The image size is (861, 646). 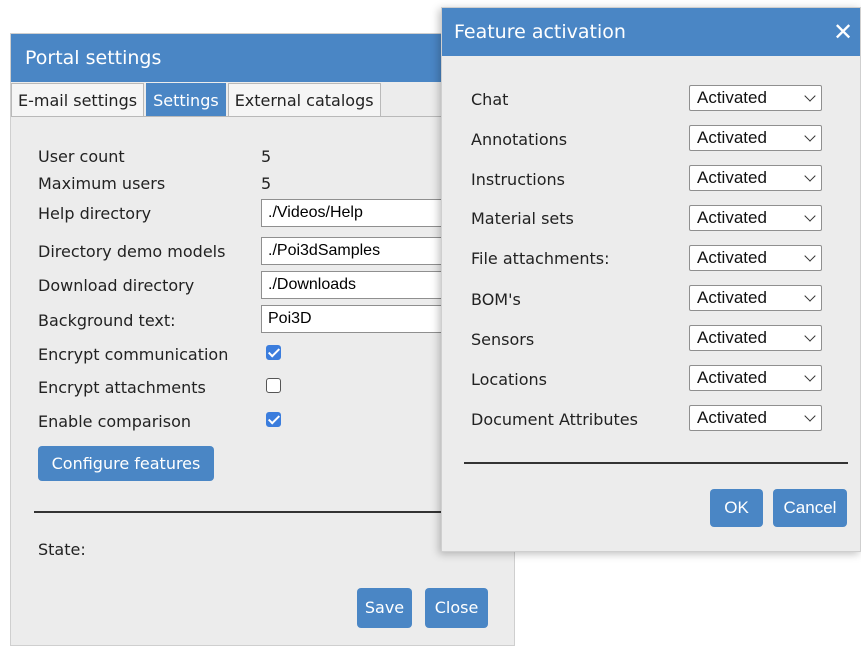 What do you see at coordinates (732, 97) in the screenshot?
I see `feature-select-chat-value: Activated` at bounding box center [732, 97].